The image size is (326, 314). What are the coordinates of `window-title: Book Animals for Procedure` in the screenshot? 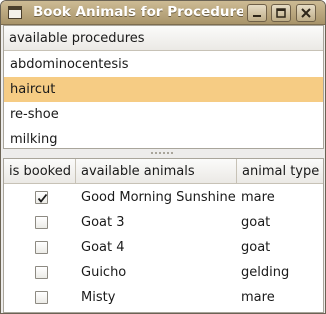 It's located at (138, 12).